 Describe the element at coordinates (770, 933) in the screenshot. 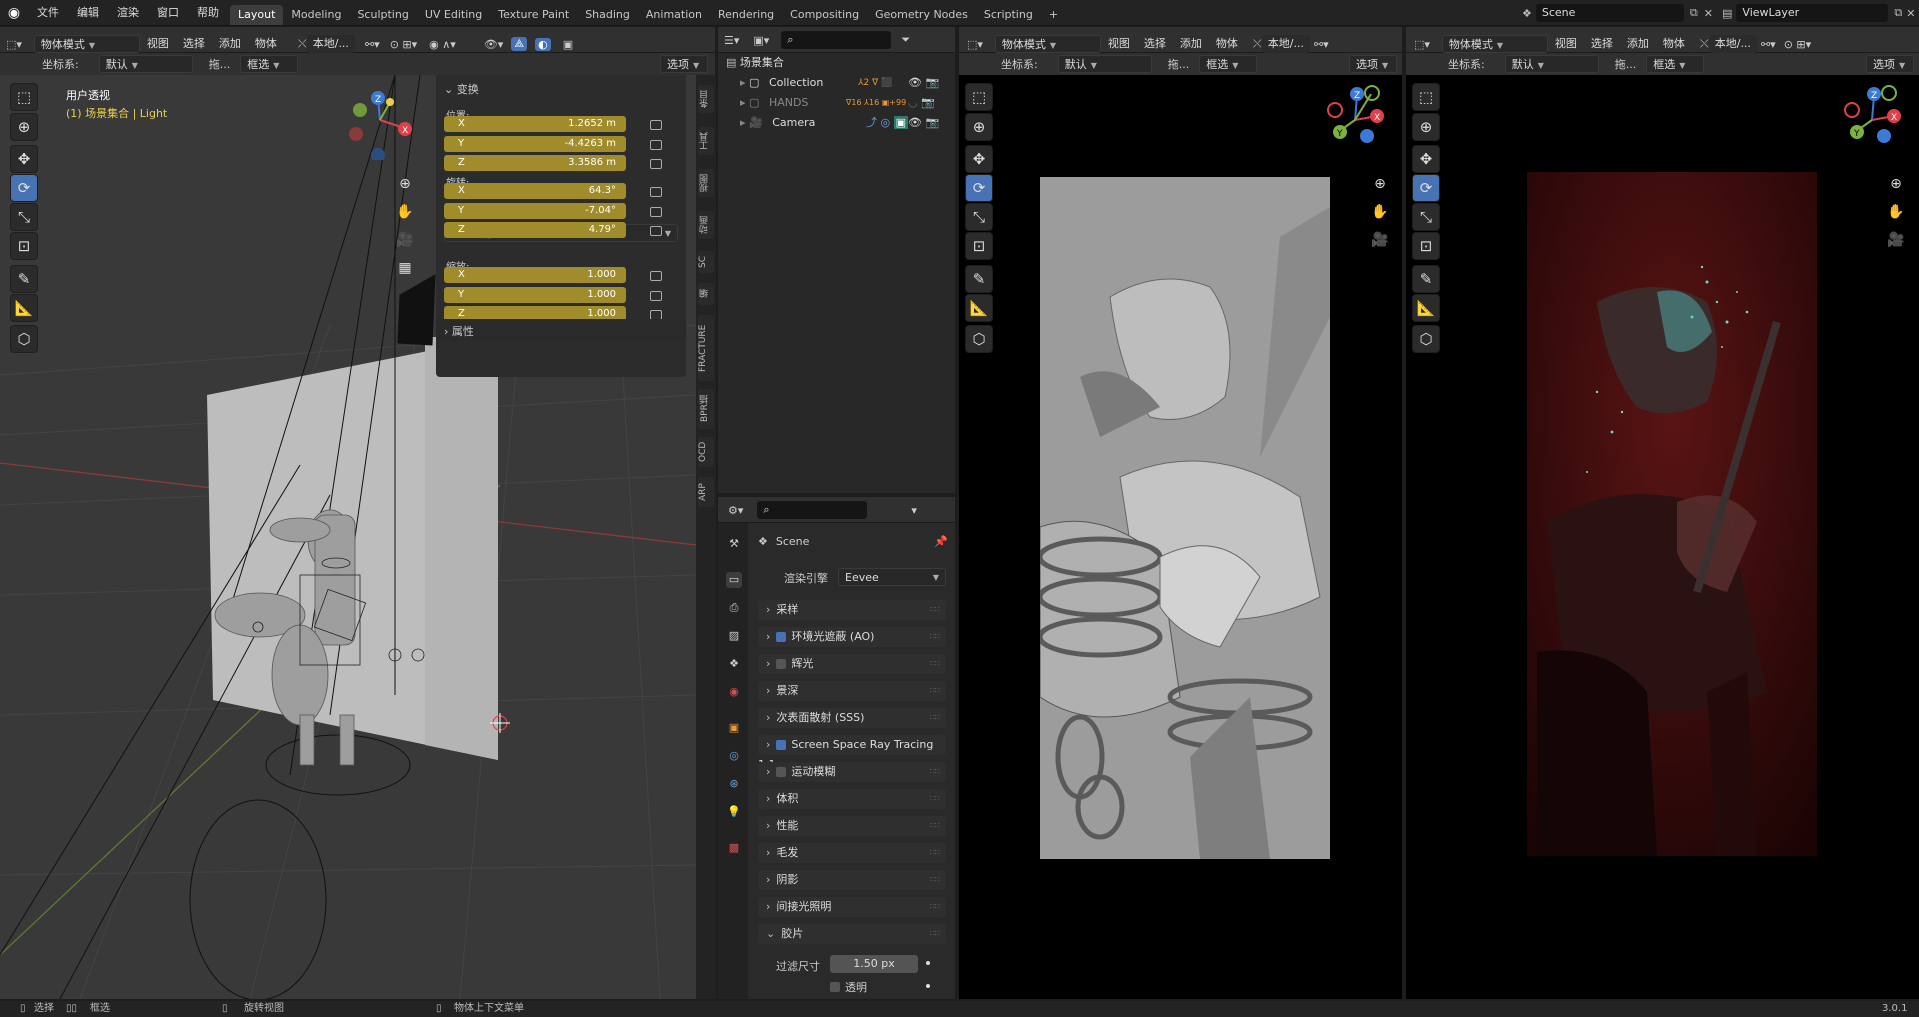

I see `expand-chevron-icon: ⌄` at that location.